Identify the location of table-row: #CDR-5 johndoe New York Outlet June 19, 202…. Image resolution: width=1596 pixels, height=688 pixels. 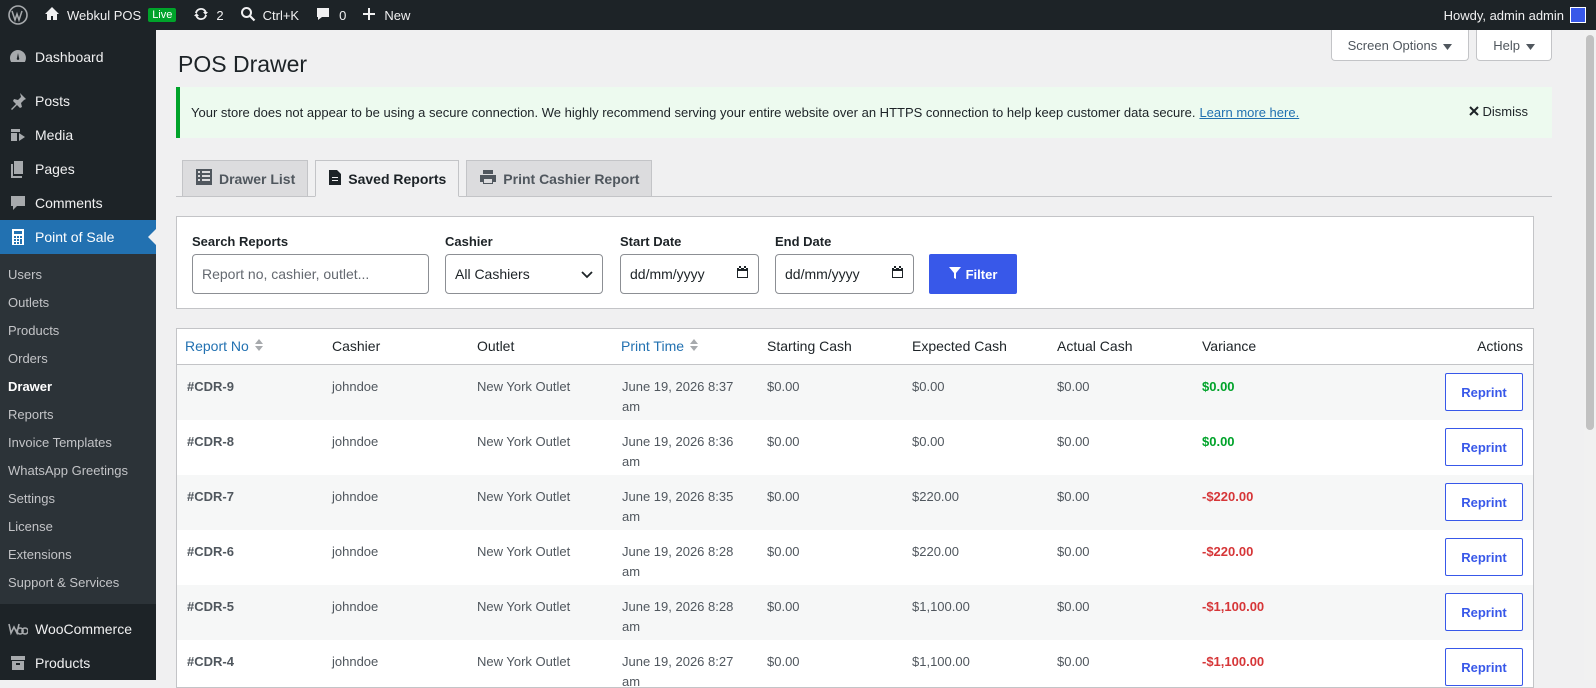
(855, 612).